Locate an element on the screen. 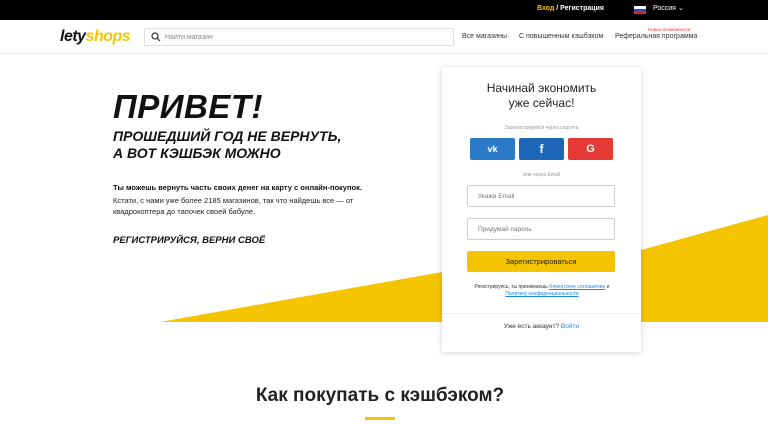 The height and width of the screenshot is (425, 768). hero-title: ПРИВЕТ! is located at coordinates (188, 106).